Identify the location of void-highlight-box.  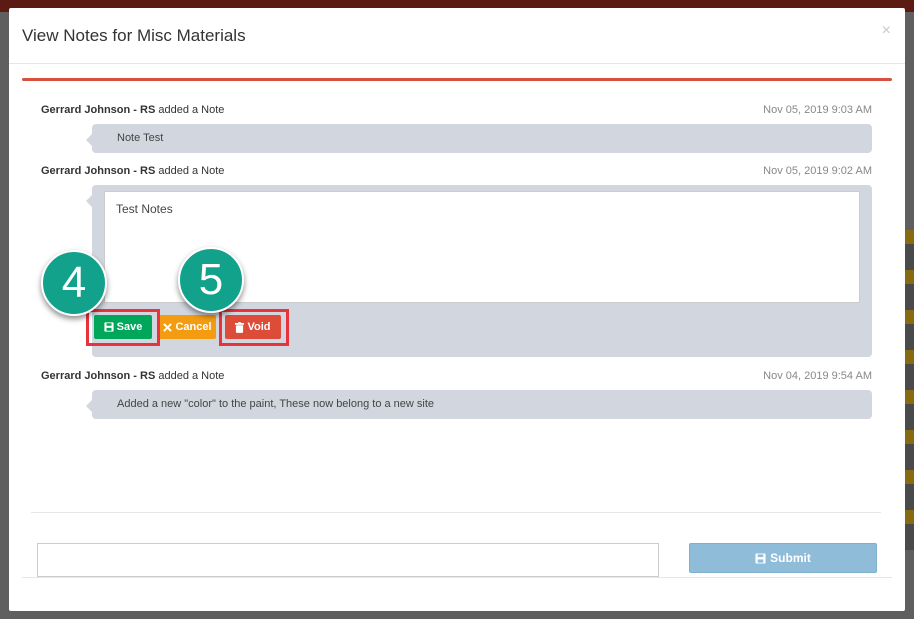
(254, 327).